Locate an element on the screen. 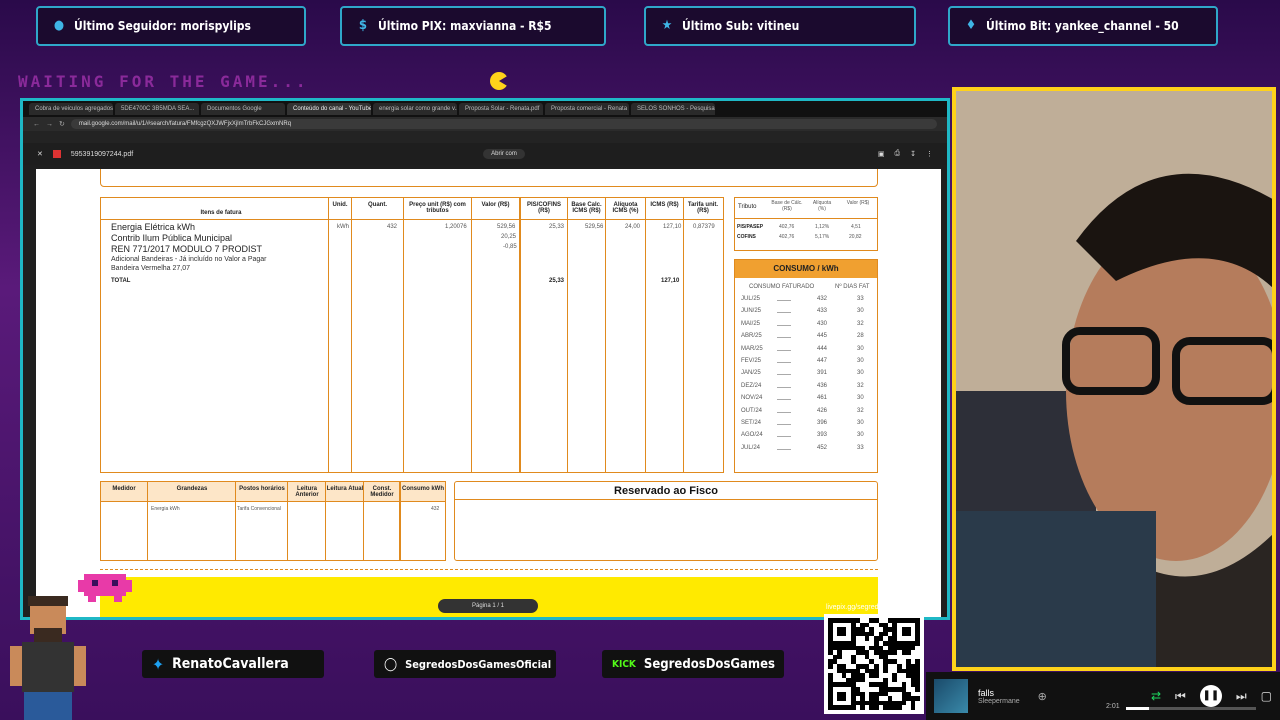 The height and width of the screenshot is (720, 1280). more-icon: ⋮ is located at coordinates (929, 154).